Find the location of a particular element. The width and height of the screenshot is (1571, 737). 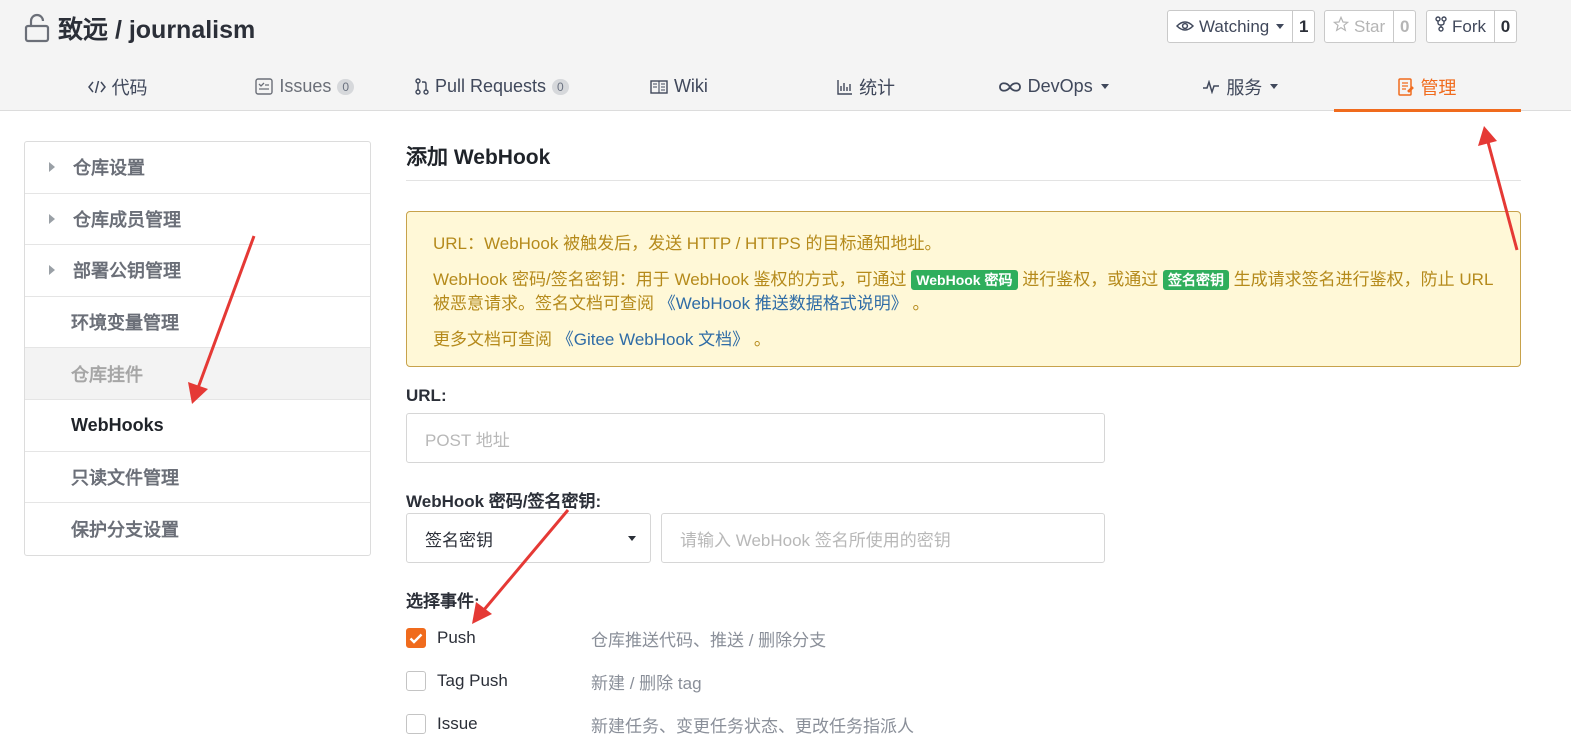

tab-issues-label: Issues is located at coordinates (305, 86).